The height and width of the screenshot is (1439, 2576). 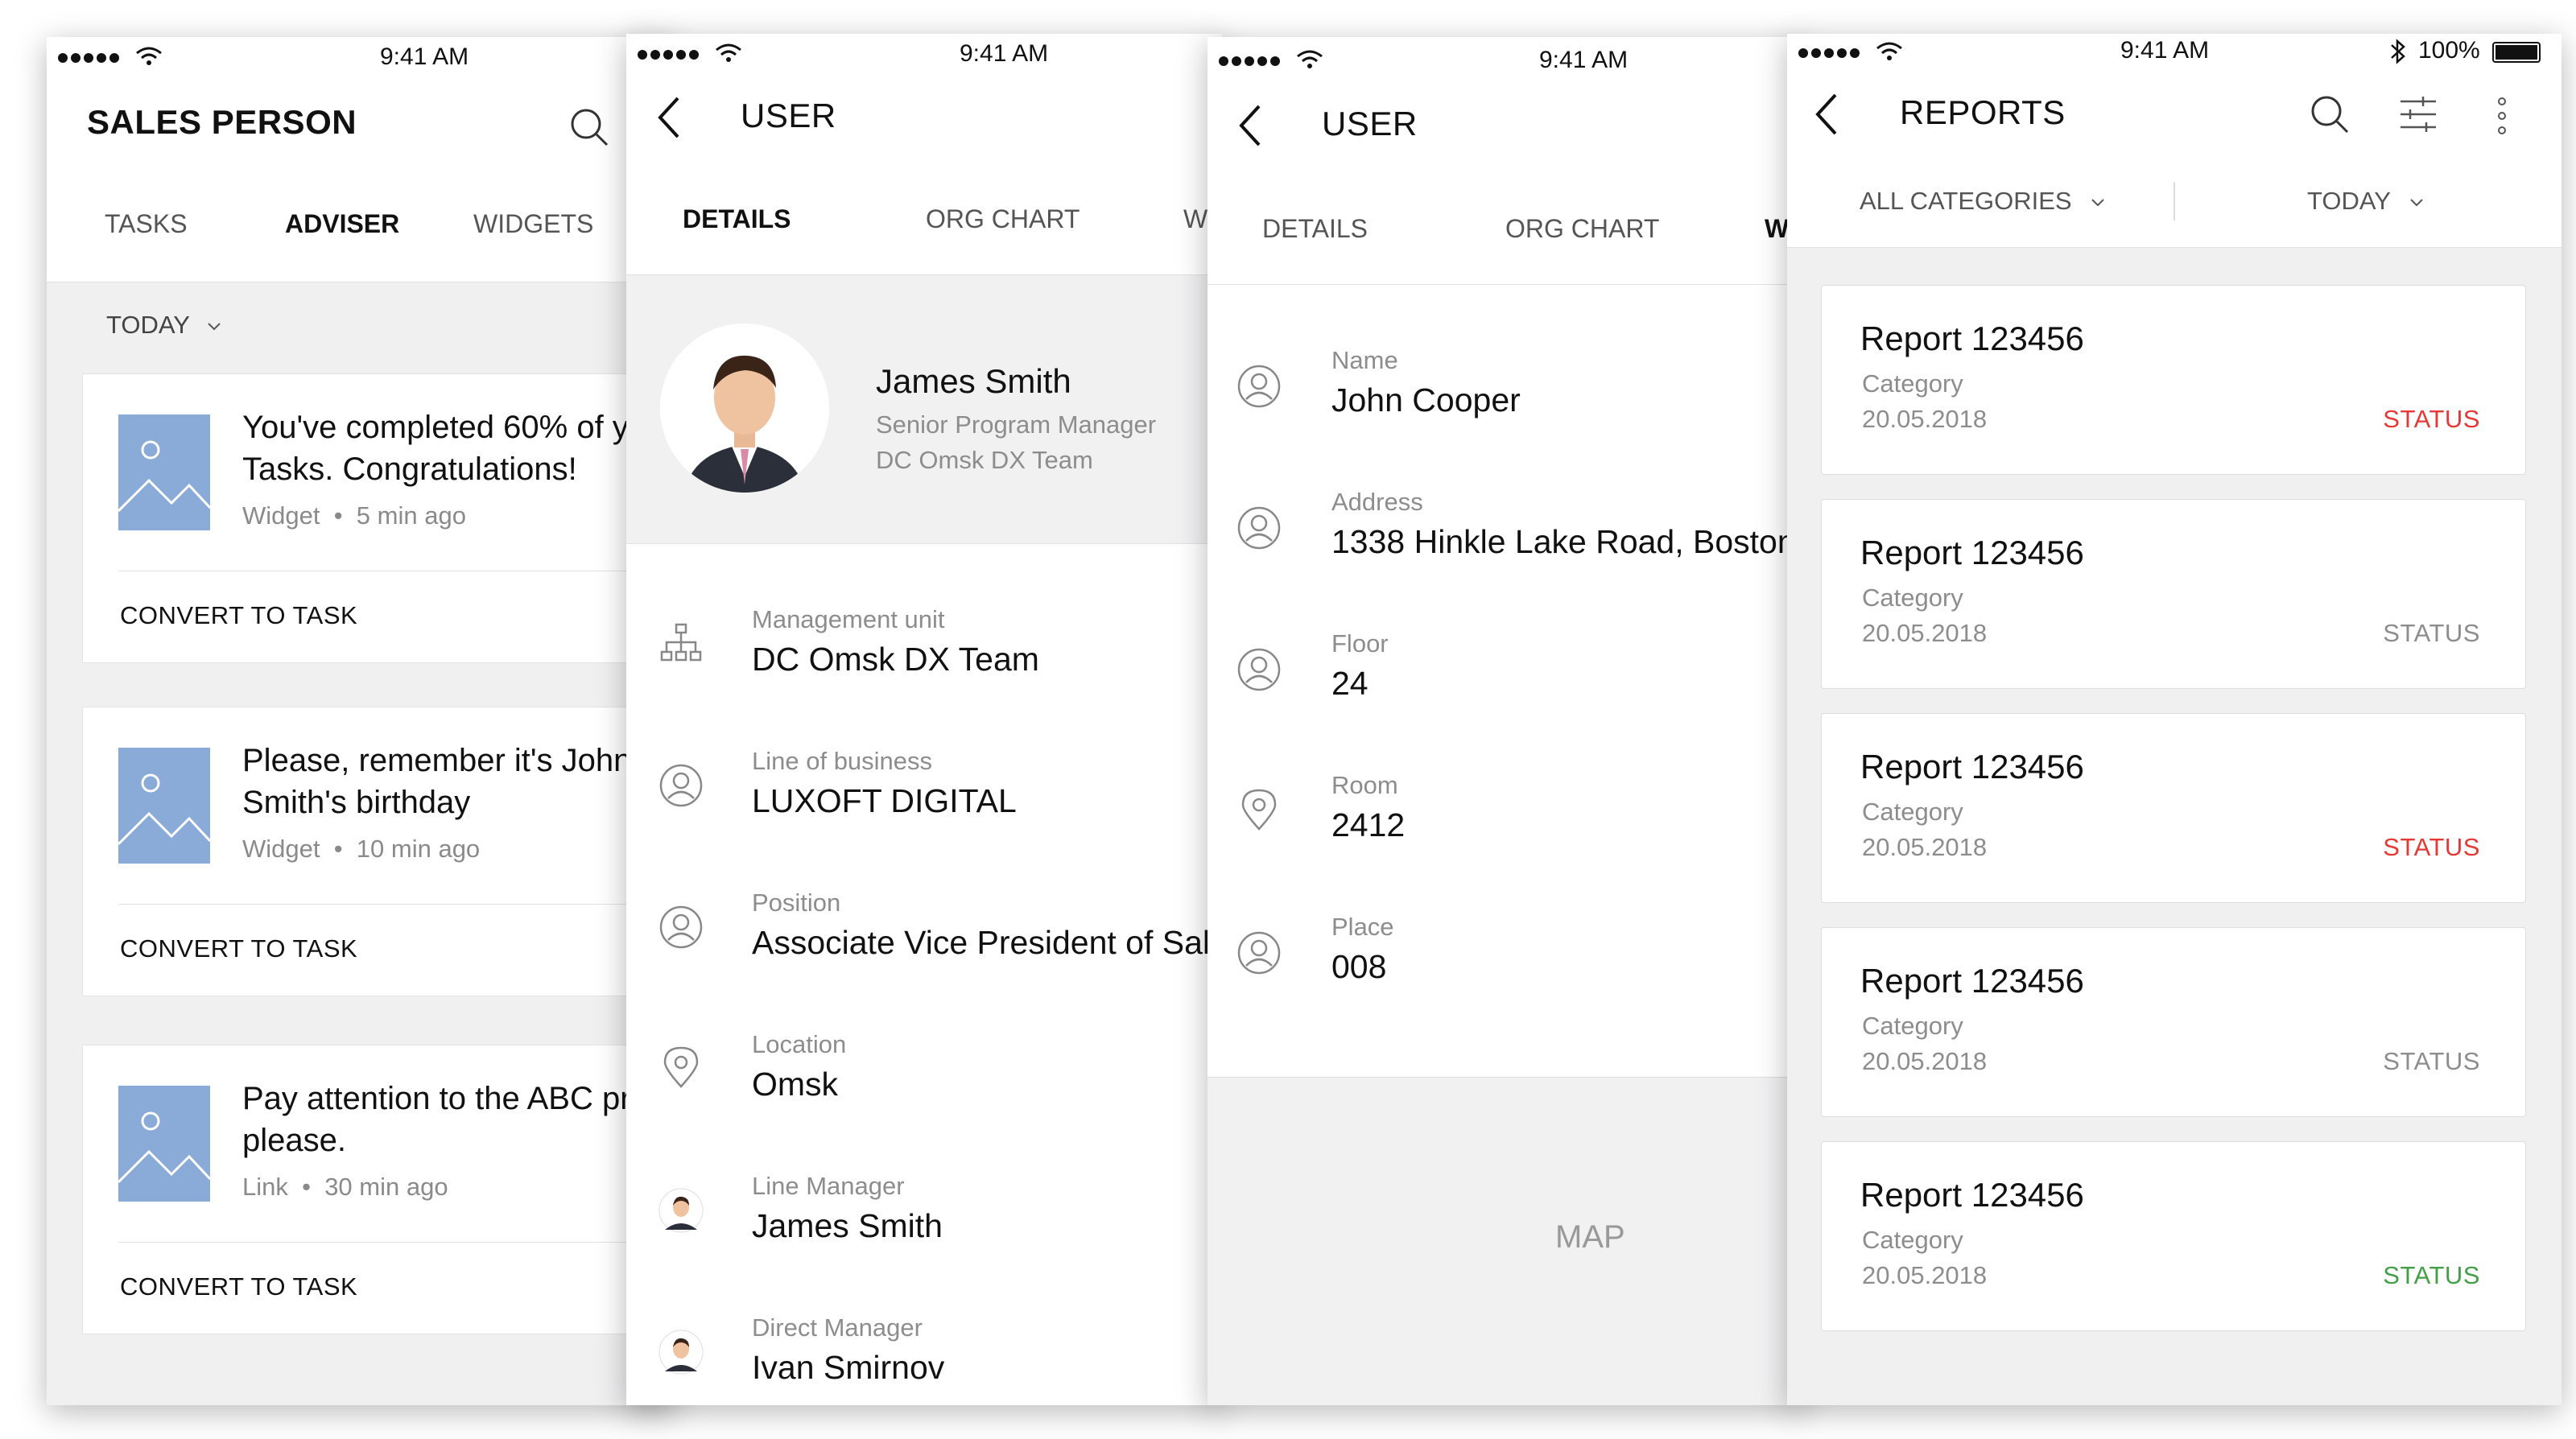 I want to click on field-label: Name, so click(x=1364, y=360).